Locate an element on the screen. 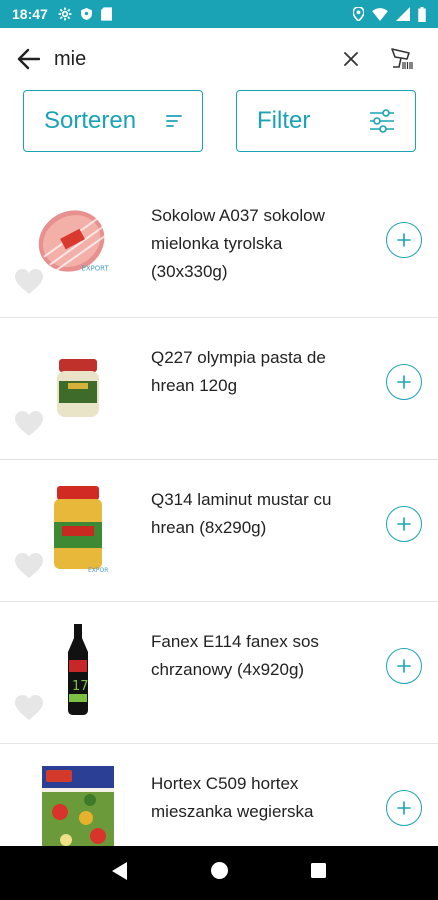 The width and height of the screenshot is (438, 900). close-icon is located at coordinates (351, 59).